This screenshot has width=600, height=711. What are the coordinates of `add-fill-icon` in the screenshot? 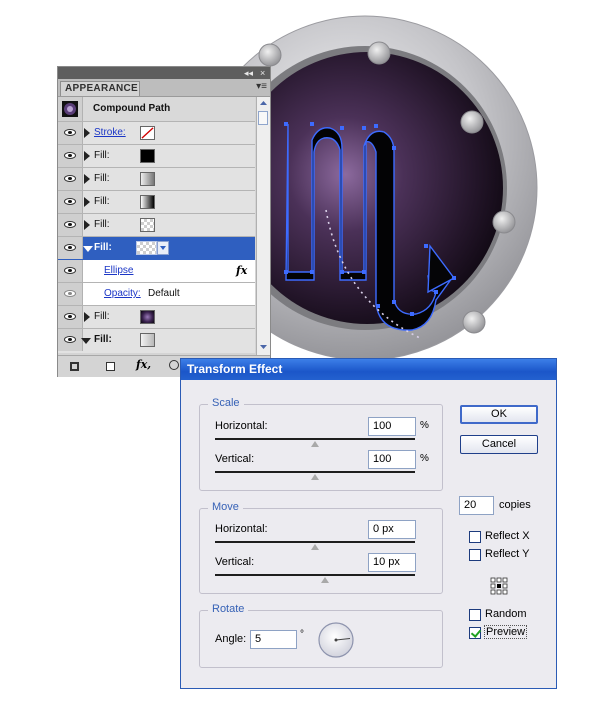 It's located at (110, 366).